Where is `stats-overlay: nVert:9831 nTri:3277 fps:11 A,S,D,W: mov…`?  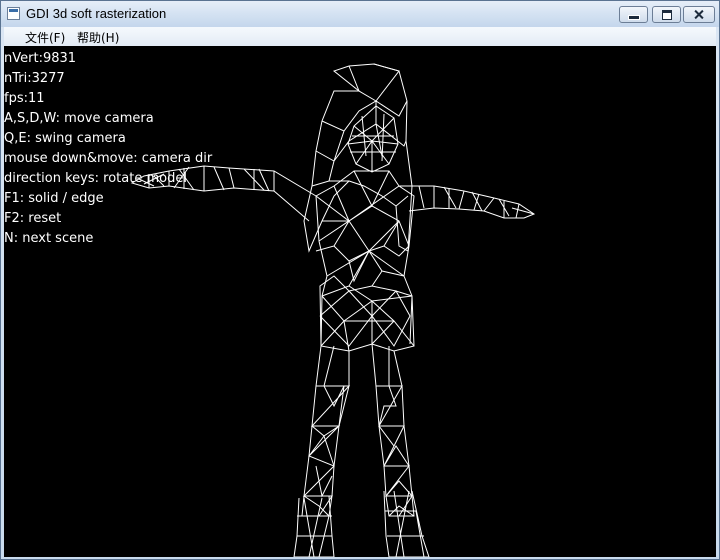 stats-overlay: nVert:9831 nTri:3277 fps:11 A,S,D,W: mov… is located at coordinates (108, 151).